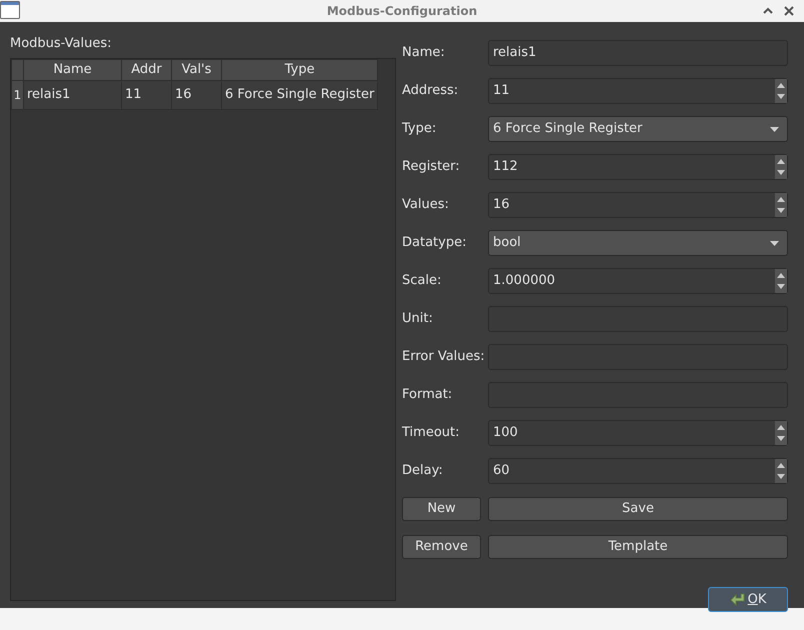 The image size is (804, 630). Describe the element at coordinates (441, 509) in the screenshot. I see `button: New` at that location.